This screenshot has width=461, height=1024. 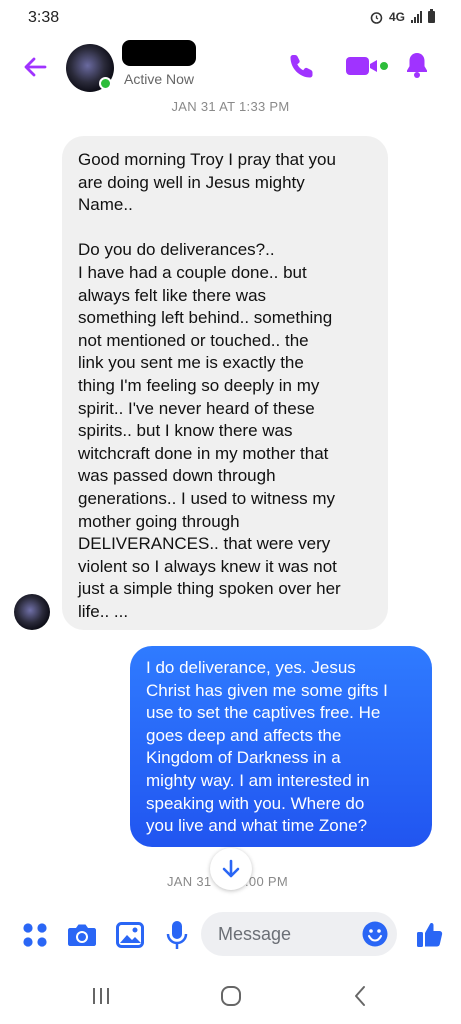 What do you see at coordinates (230, 18) in the screenshot?
I see `status-bar: 3:38 4G` at bounding box center [230, 18].